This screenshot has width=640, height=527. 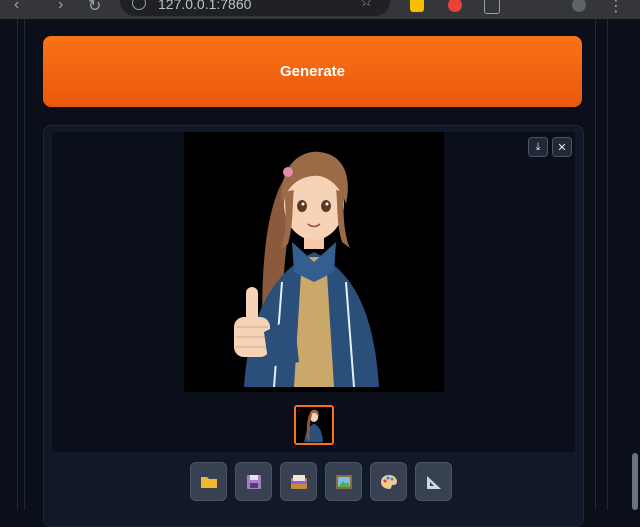 I want to click on card-index-icon, so click(x=298, y=481).